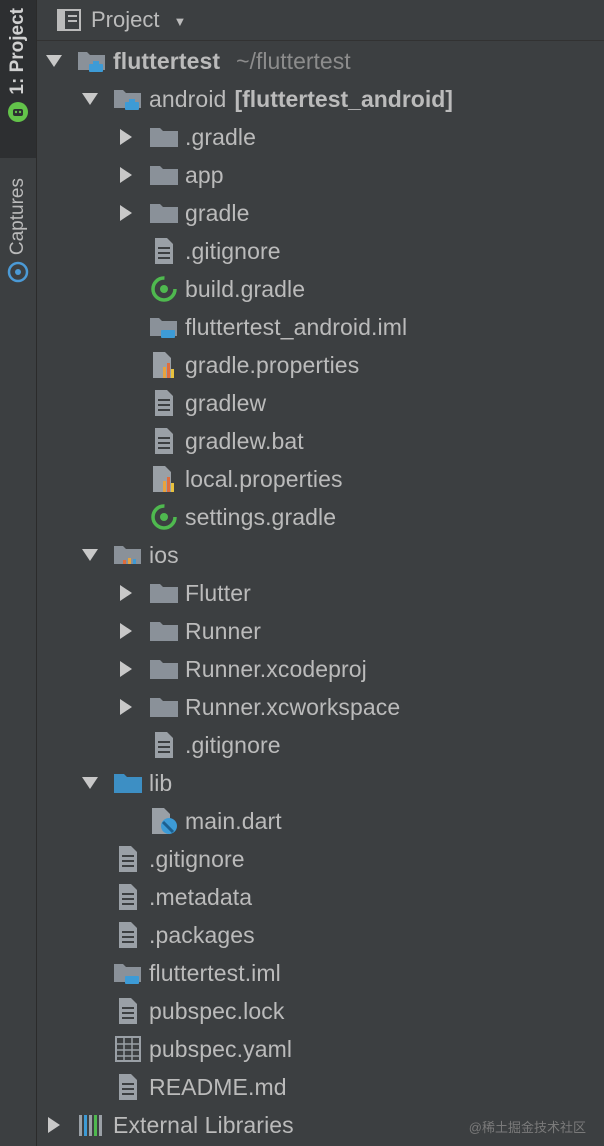 The height and width of the screenshot is (1146, 604). Describe the element at coordinates (202, 934) in the screenshot. I see `file-label: .packages` at that location.